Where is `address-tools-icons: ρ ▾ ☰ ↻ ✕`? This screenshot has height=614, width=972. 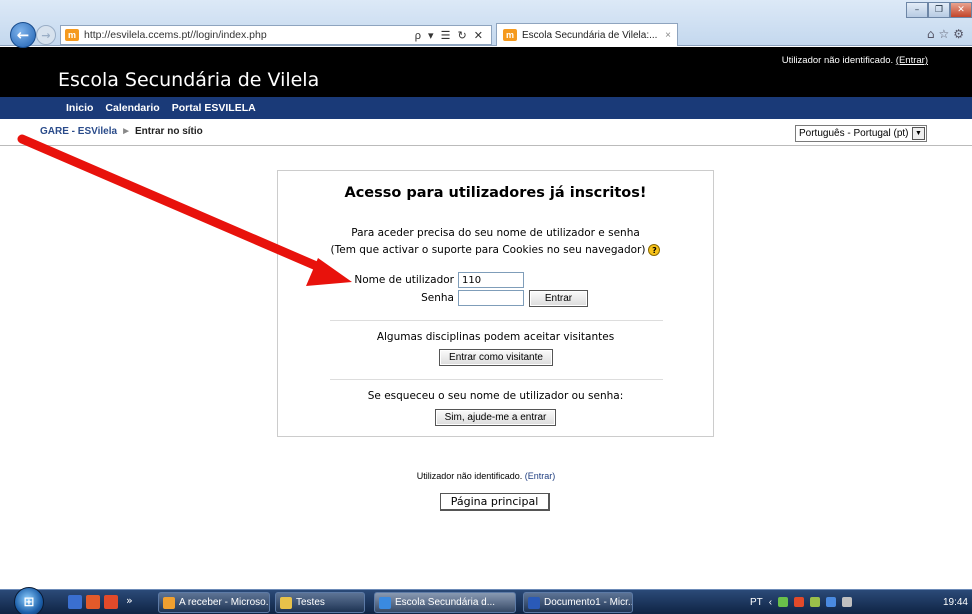 address-tools-icons: ρ ▾ ☰ ↻ ✕ is located at coordinates (453, 35).